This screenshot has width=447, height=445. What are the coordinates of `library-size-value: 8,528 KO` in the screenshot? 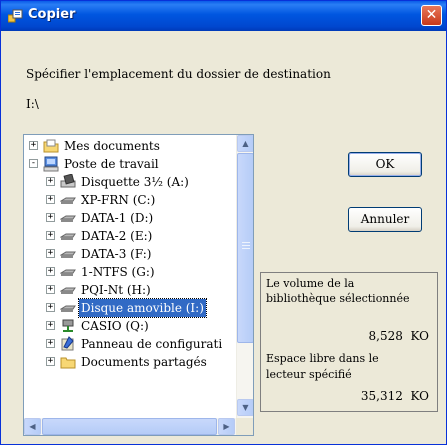 It's located at (398, 336).